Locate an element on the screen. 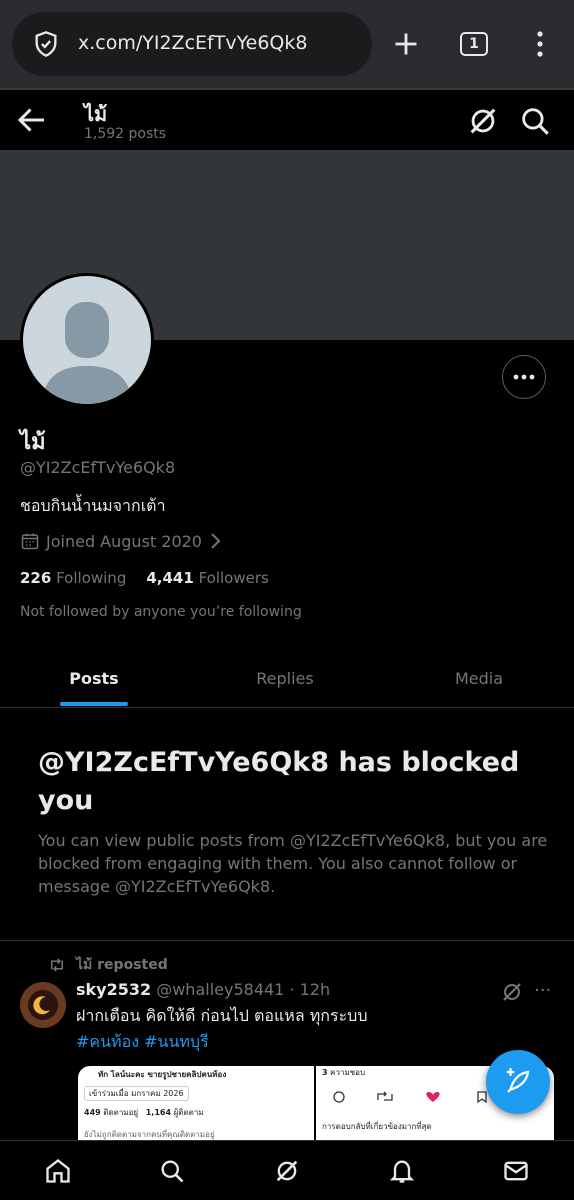 The image size is (574, 1200). profile-handle: @YI2ZcEfTvYe6Qk8 is located at coordinates (98, 467).